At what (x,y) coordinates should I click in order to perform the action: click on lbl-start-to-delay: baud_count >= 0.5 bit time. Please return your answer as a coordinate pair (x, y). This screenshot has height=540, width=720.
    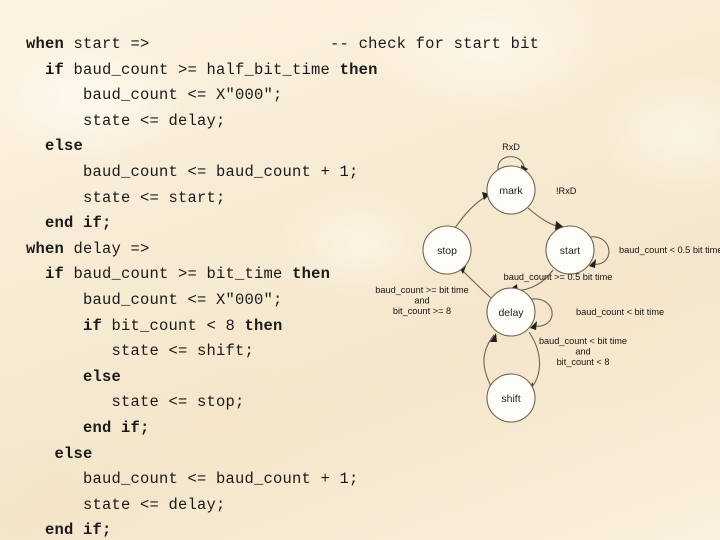
    Looking at the image, I should click on (558, 277).